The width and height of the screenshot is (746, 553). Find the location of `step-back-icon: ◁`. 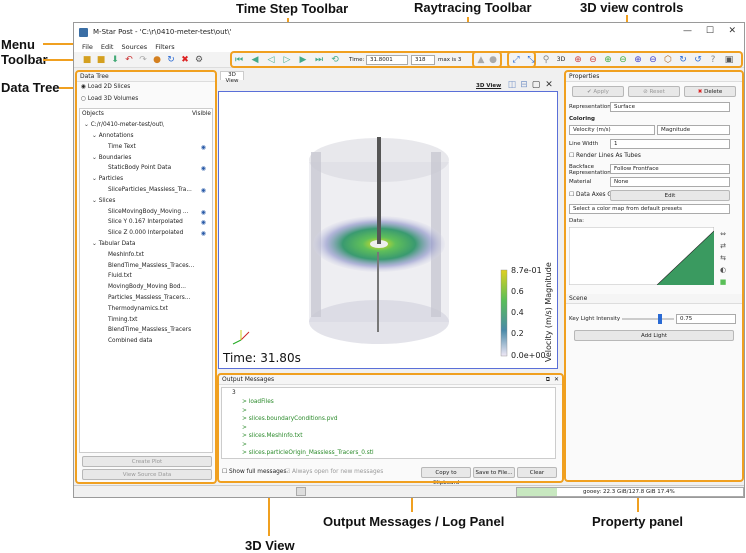

step-back-icon: ◁ is located at coordinates (271, 60).